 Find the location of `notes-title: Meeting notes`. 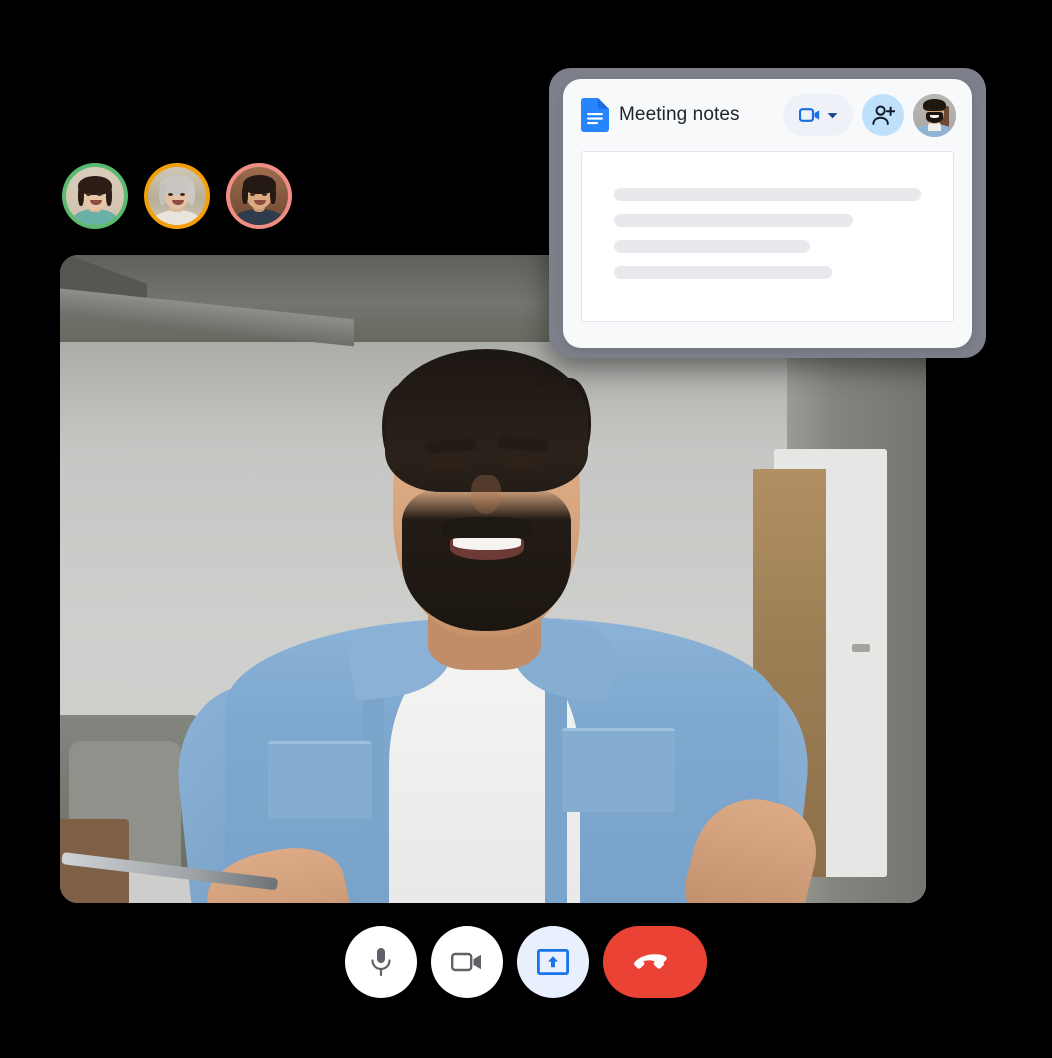

notes-title: Meeting notes is located at coordinates (679, 114).